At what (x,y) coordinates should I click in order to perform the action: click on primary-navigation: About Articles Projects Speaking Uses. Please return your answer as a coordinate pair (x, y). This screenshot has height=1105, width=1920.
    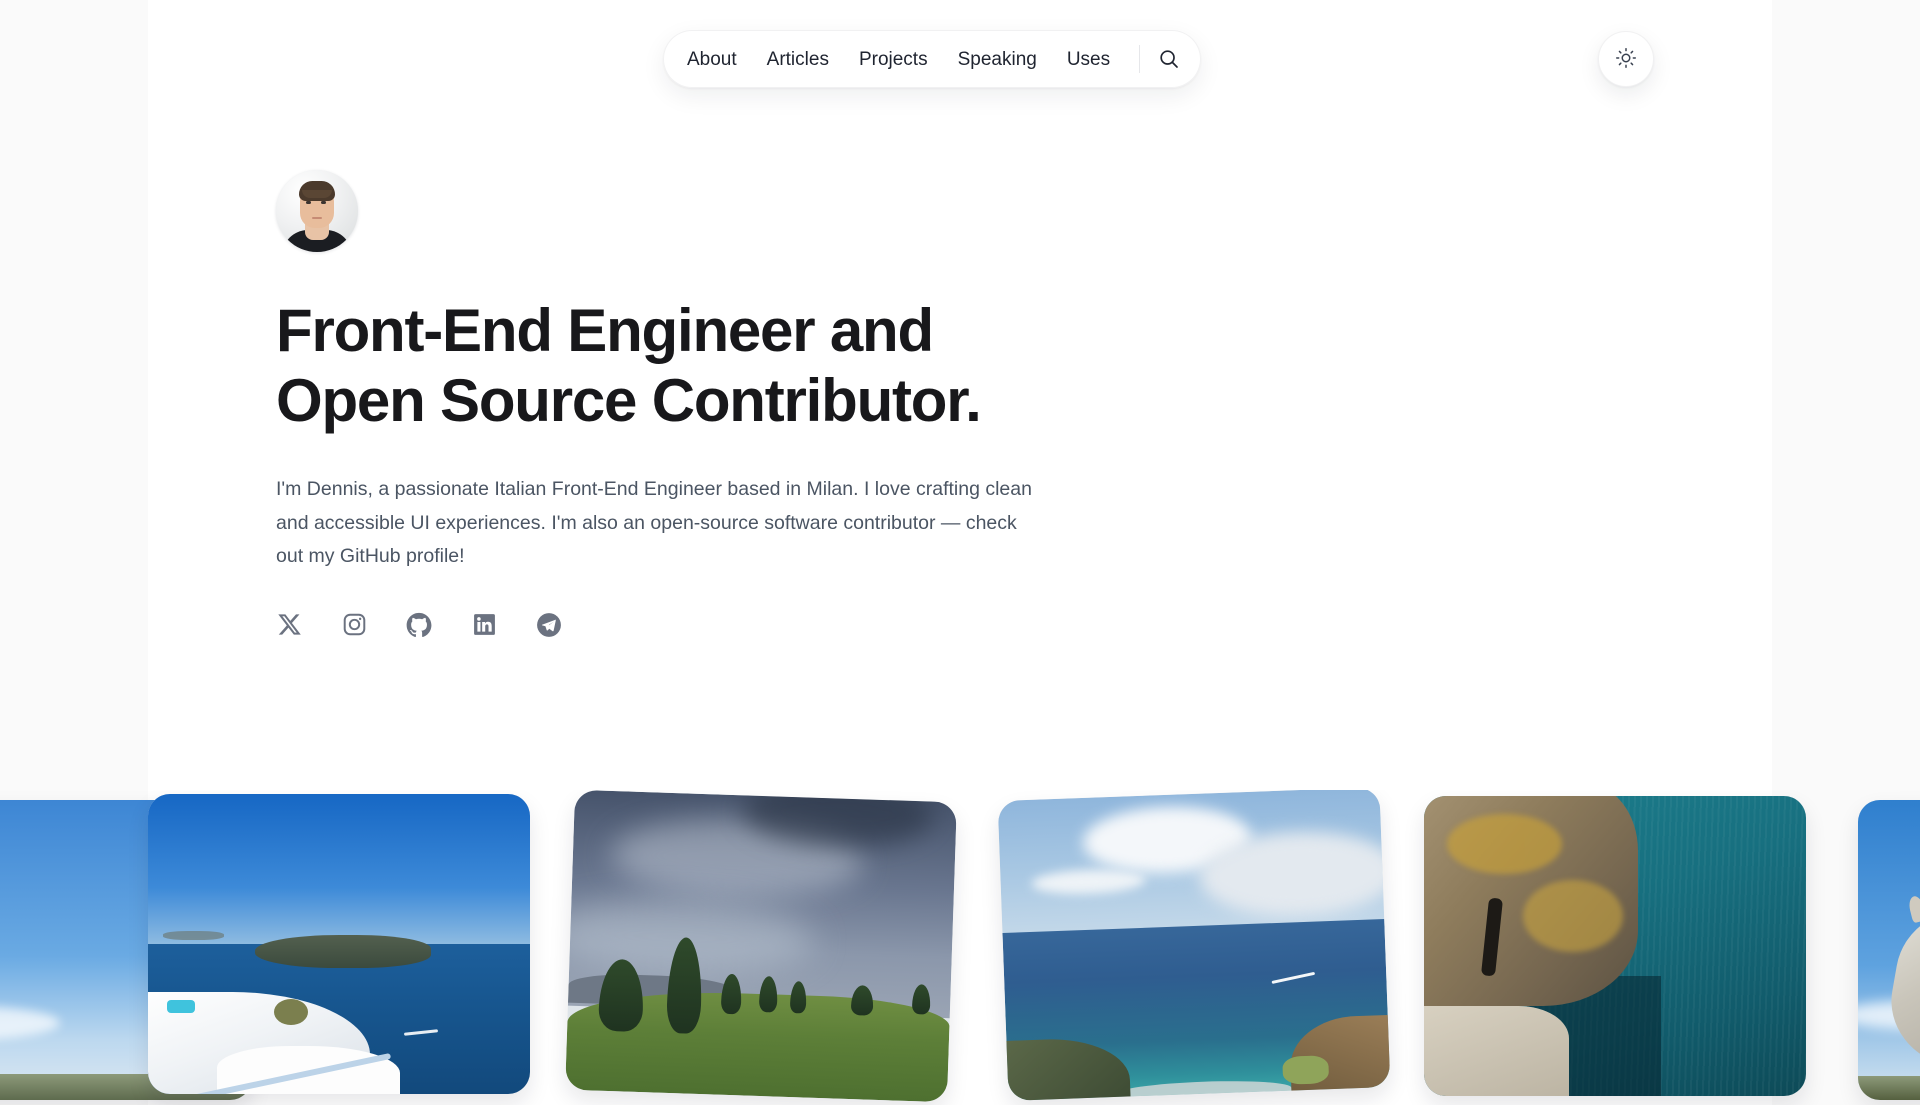
    Looking at the image, I should click on (932, 59).